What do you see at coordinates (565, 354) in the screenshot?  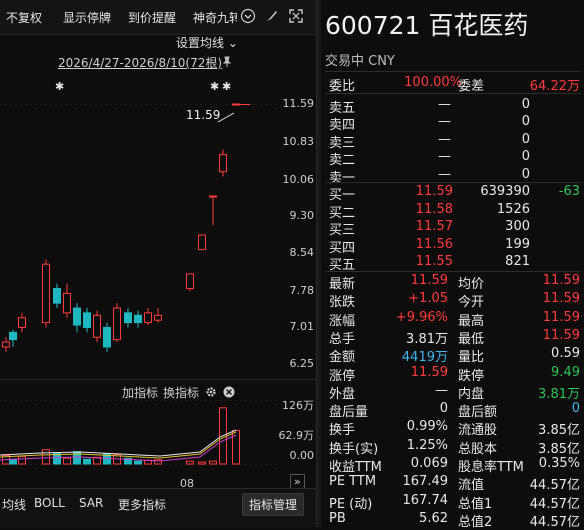 I see `stat-value: 0.59` at bounding box center [565, 354].